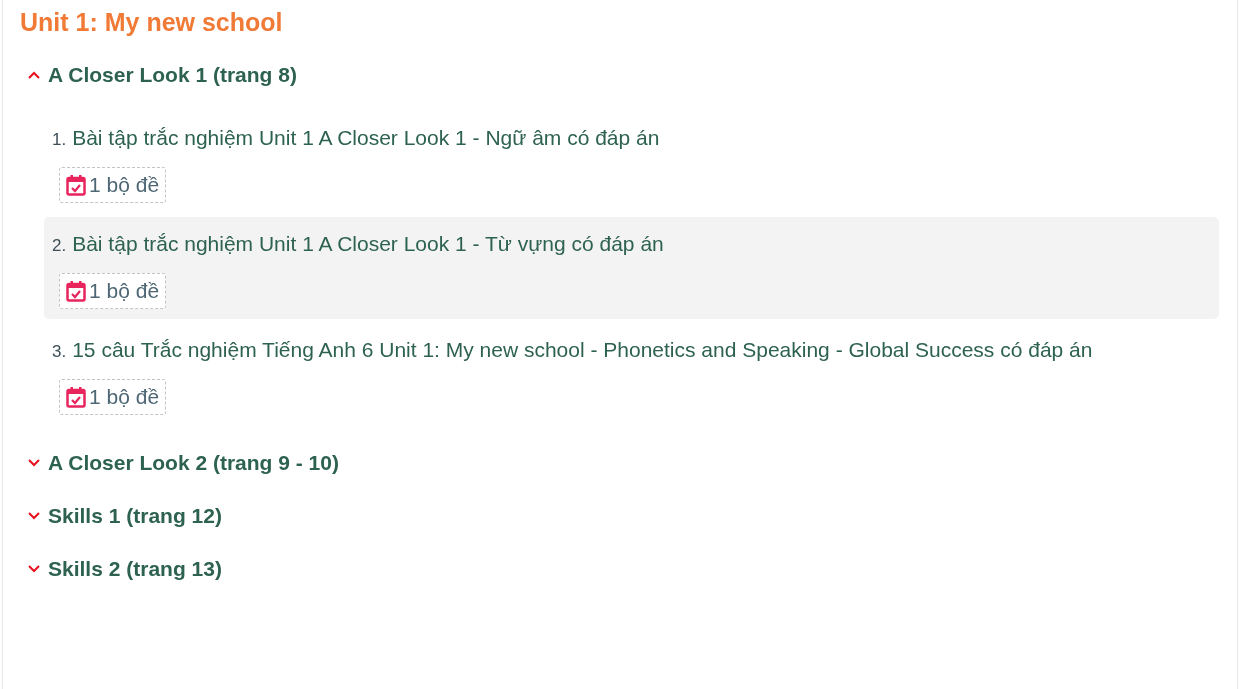 This screenshot has height=689, width=1243. What do you see at coordinates (635, 139) in the screenshot?
I see `exercise-link: 1. Bài tập trắc nghiệm Unit 1 A Closer Look 1 - Ngữ âm có đáp án` at bounding box center [635, 139].